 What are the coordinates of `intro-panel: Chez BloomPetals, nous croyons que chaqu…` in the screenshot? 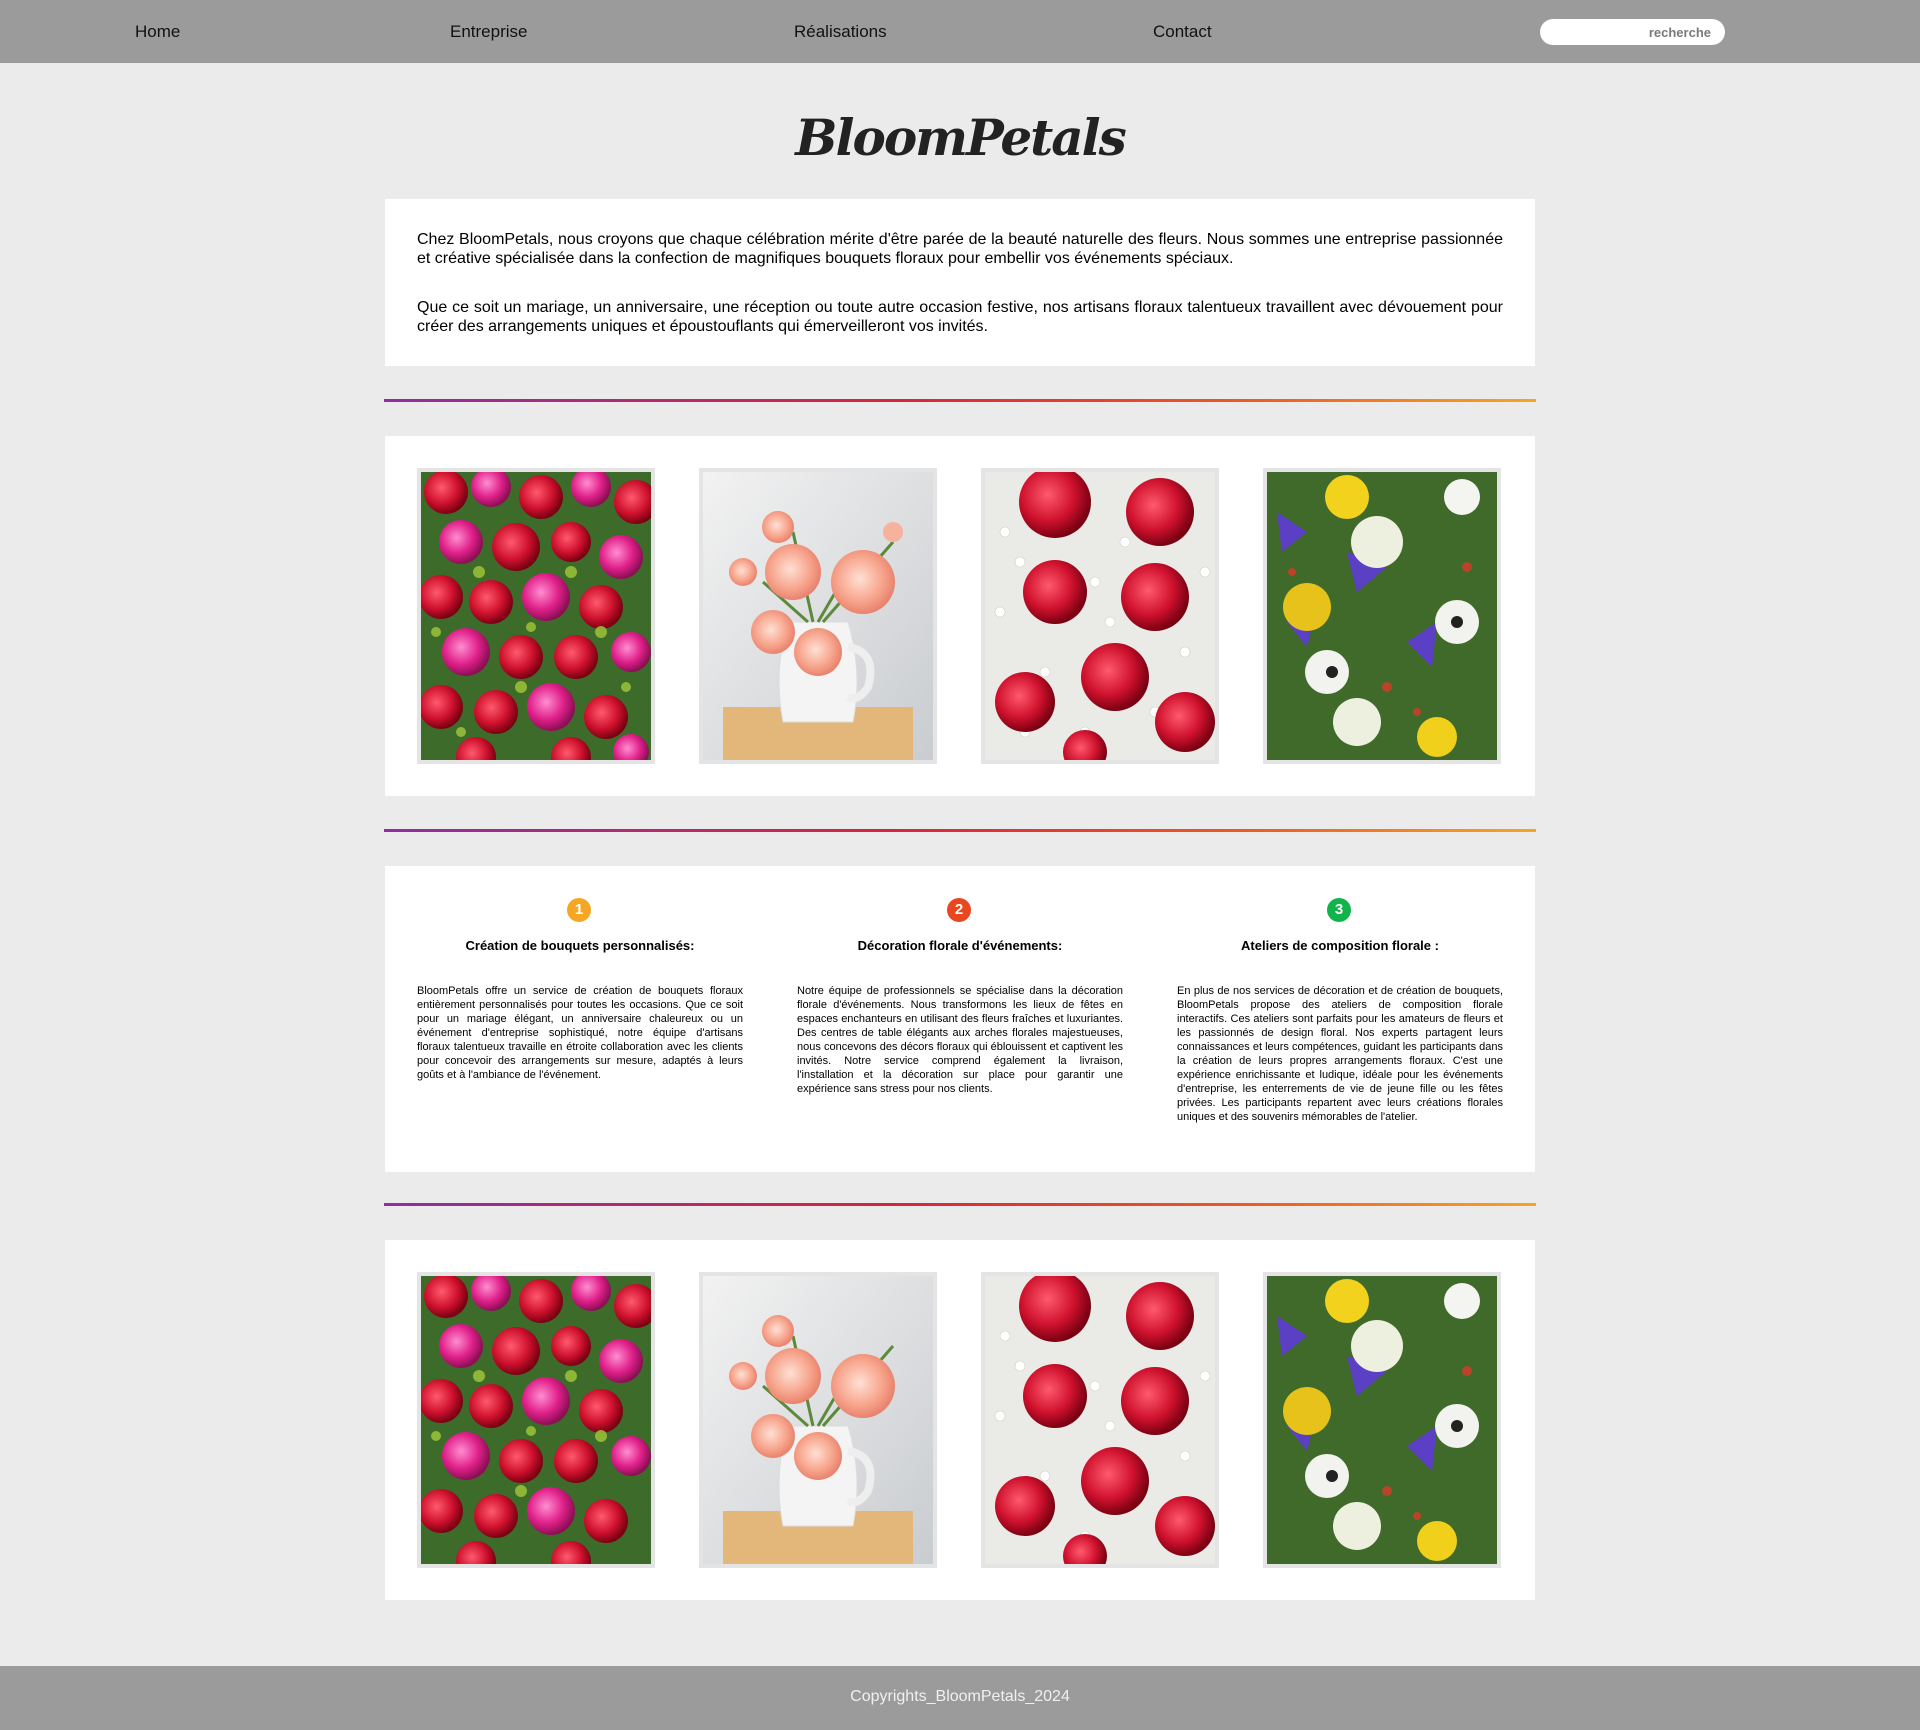 It's located at (960, 282).